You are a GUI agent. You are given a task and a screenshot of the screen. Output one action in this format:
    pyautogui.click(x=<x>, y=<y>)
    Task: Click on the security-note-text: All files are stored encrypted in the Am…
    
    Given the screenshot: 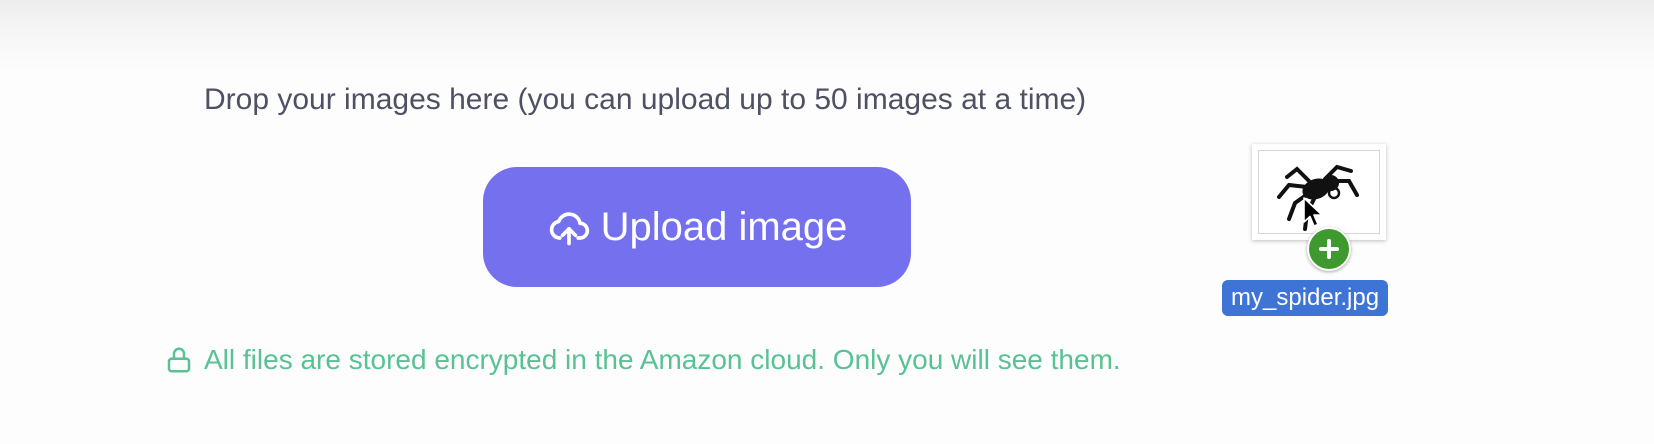 What is the action you would take?
    pyautogui.click(x=662, y=359)
    